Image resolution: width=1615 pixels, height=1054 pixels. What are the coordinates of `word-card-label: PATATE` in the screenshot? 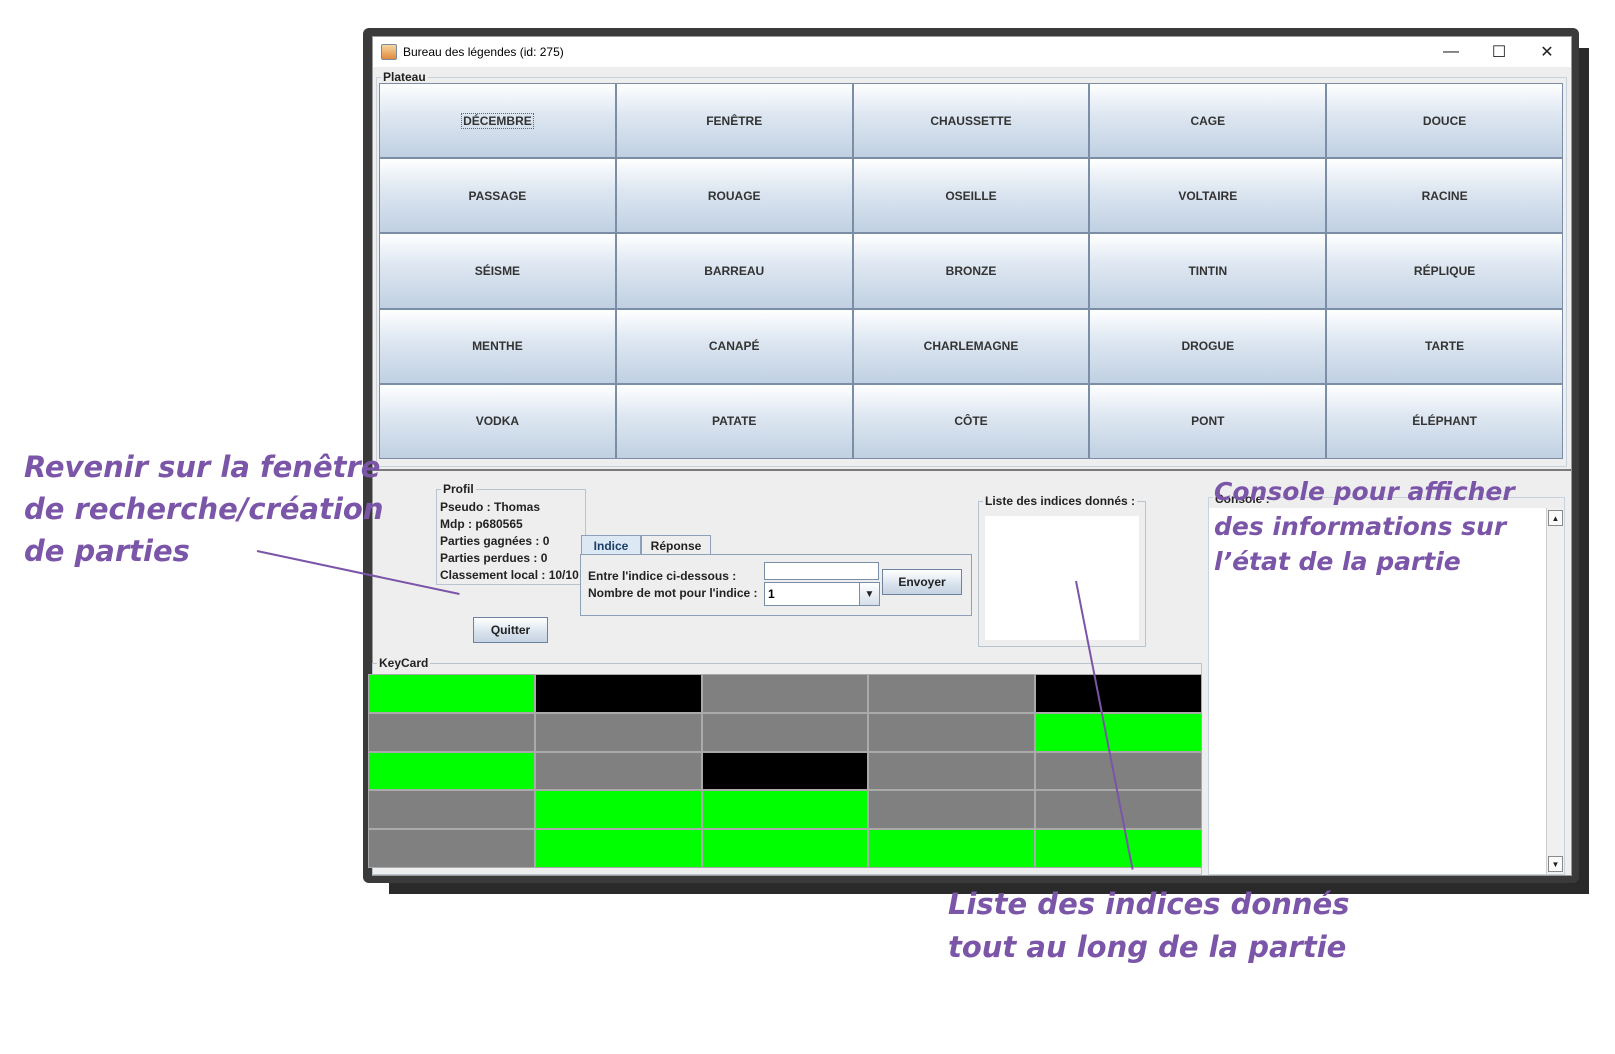 It's located at (734, 421).